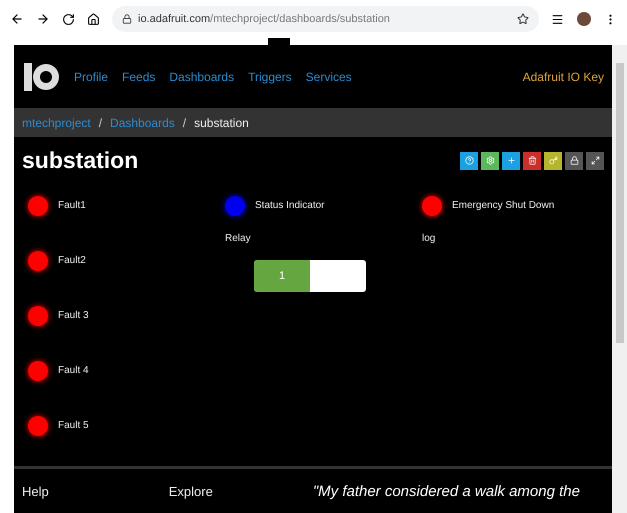  Describe the element at coordinates (289, 205) in the screenshot. I see `indicator-label: Status Indicator` at that location.